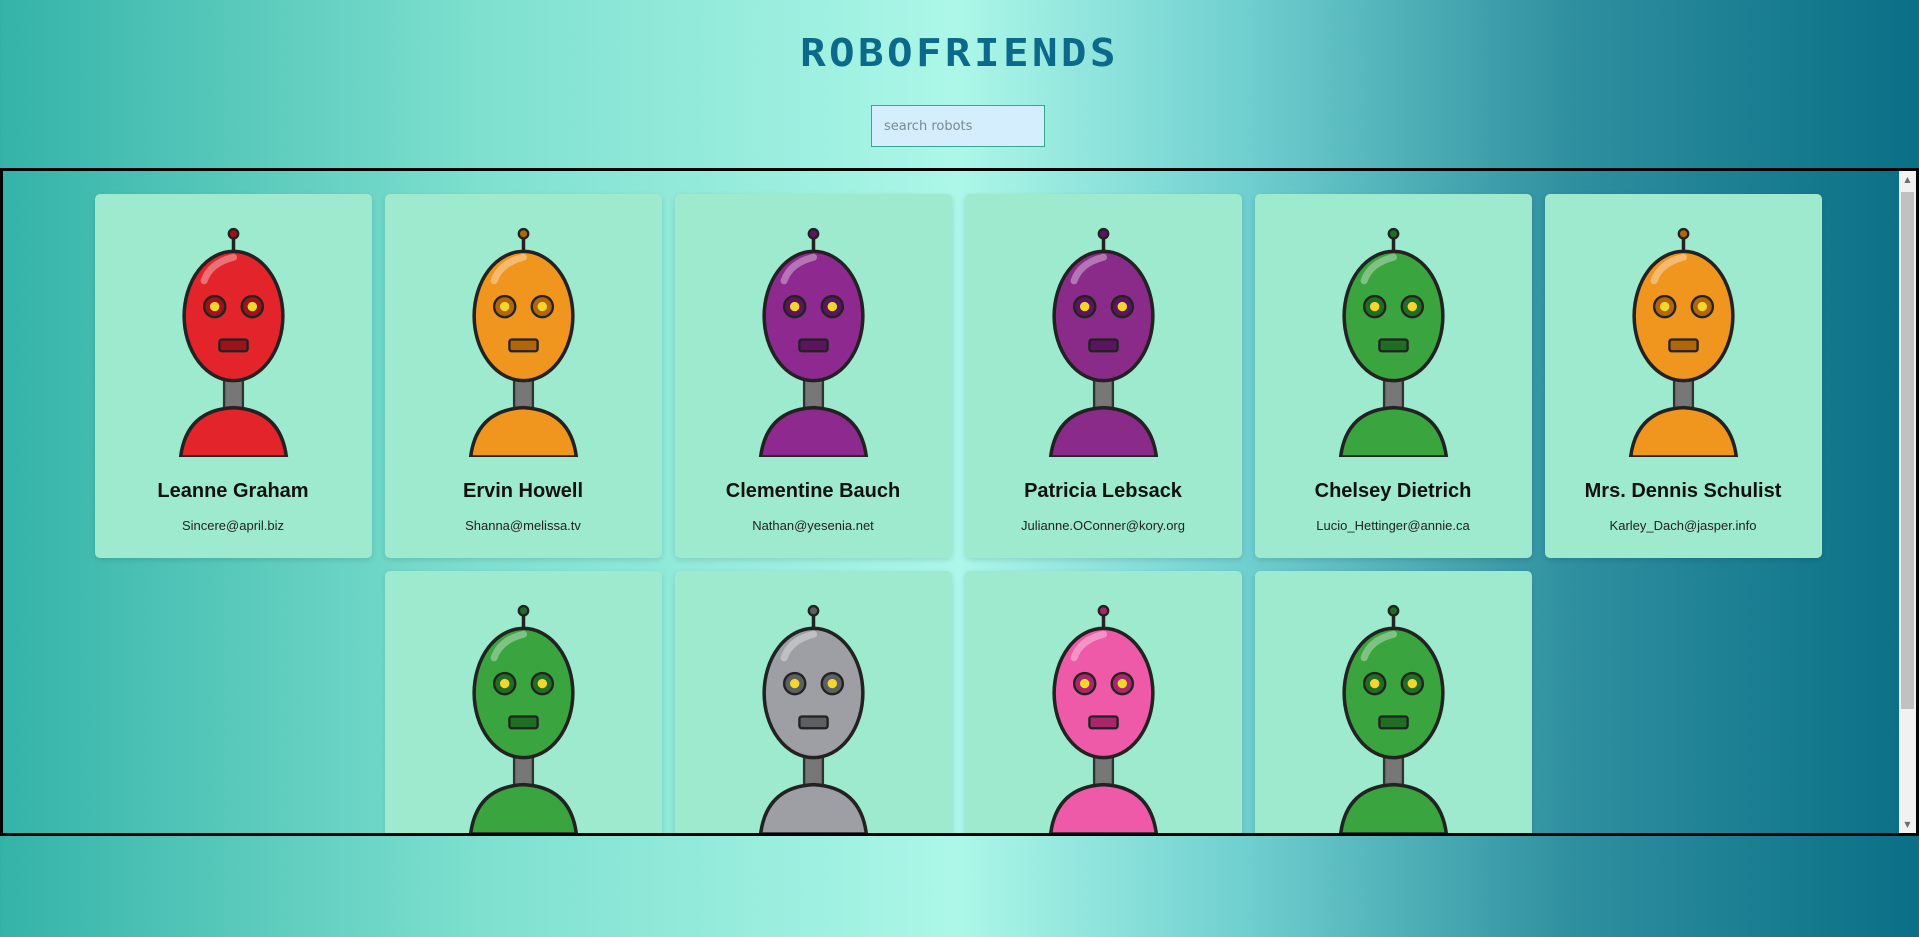  I want to click on robot-name: Clementine Bauch, so click(813, 491).